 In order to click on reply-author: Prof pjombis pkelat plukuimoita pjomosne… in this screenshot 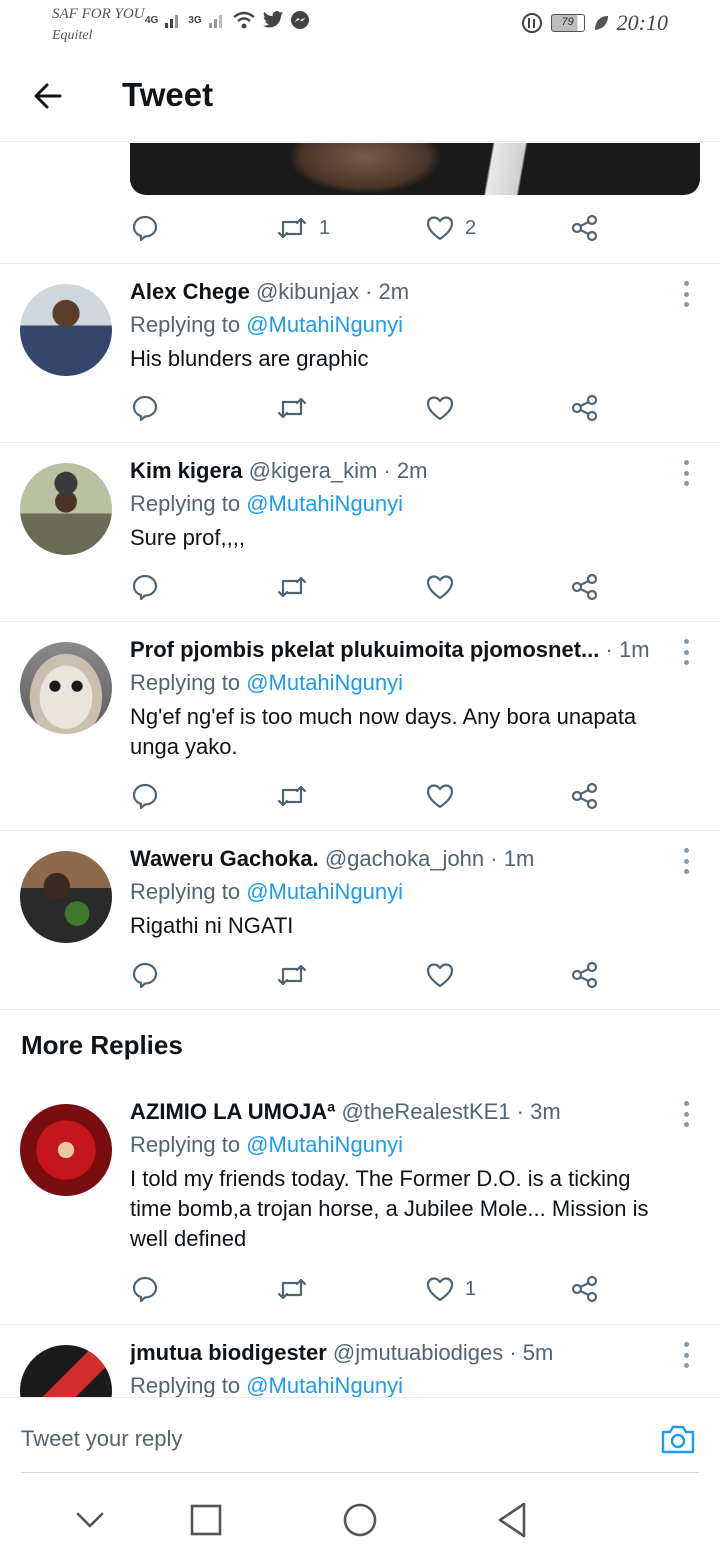, I will do `click(400, 650)`.